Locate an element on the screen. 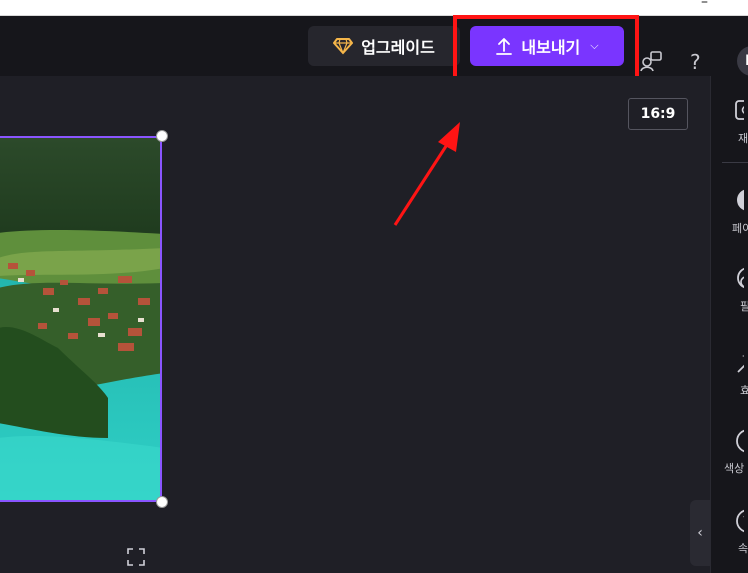 Image resolution: width=748 pixels, height=573 pixels. diamond-icon is located at coordinates (343, 46).